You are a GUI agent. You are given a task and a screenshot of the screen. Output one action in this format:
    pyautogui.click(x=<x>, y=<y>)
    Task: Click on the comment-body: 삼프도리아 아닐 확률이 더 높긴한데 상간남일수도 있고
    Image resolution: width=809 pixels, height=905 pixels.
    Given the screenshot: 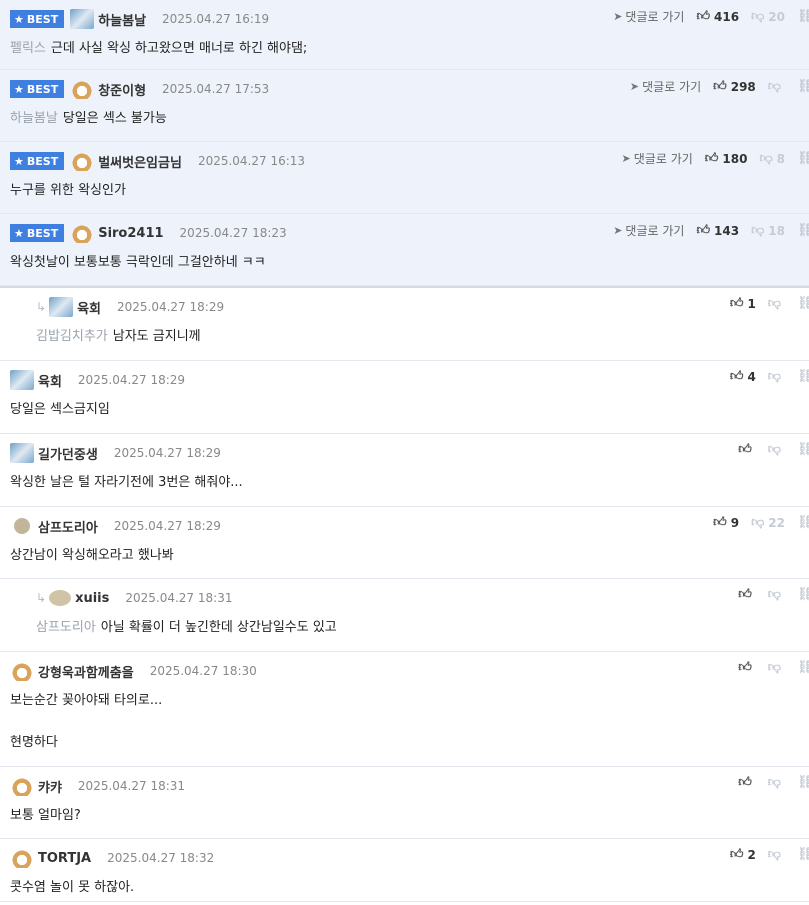 What is the action you would take?
    pyautogui.click(x=422, y=628)
    